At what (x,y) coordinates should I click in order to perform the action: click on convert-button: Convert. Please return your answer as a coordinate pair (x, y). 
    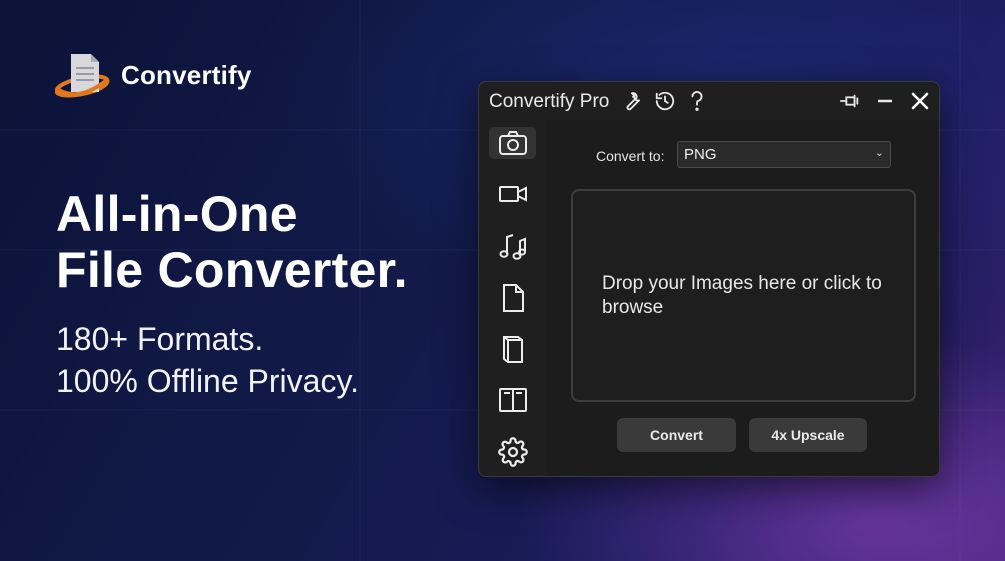
    Looking at the image, I should click on (676, 435).